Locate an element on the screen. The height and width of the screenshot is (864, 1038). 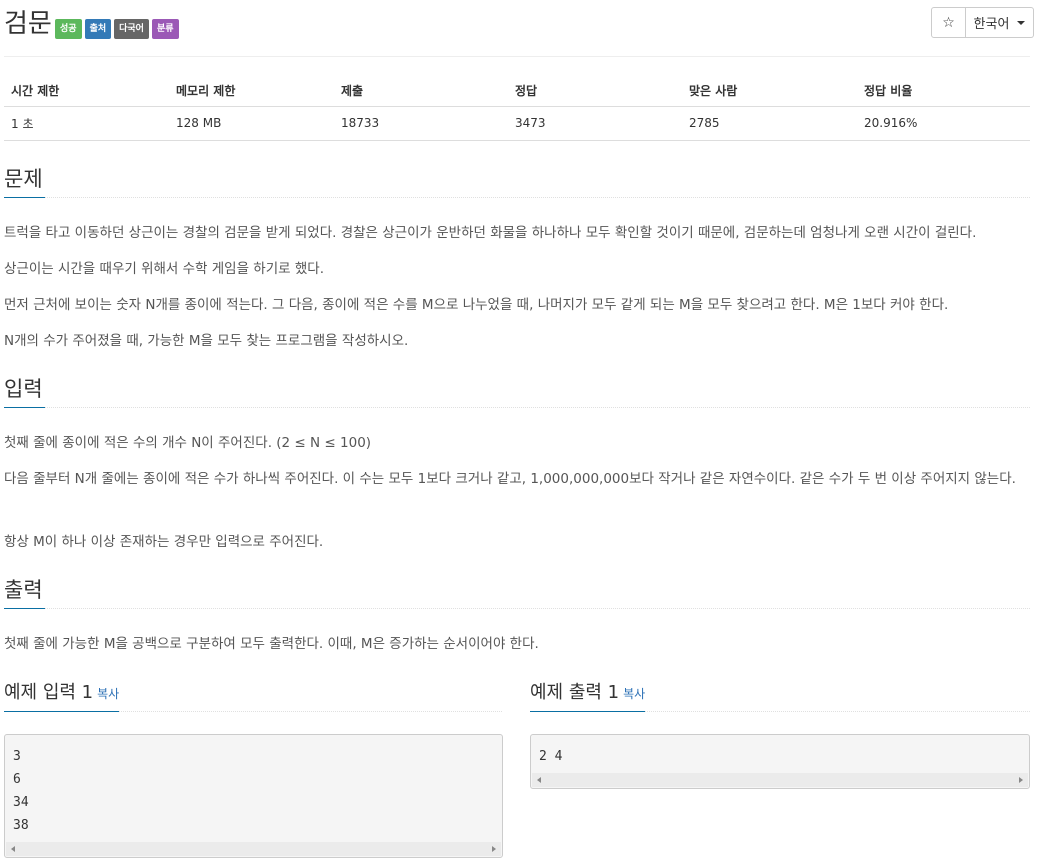
input-section-header: 입력 is located at coordinates (517, 390).